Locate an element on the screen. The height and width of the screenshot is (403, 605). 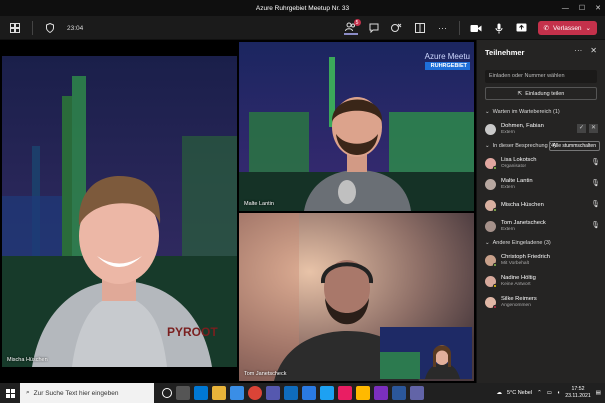
participant-name-label: Malte Lantin is located at coordinates (259, 204).